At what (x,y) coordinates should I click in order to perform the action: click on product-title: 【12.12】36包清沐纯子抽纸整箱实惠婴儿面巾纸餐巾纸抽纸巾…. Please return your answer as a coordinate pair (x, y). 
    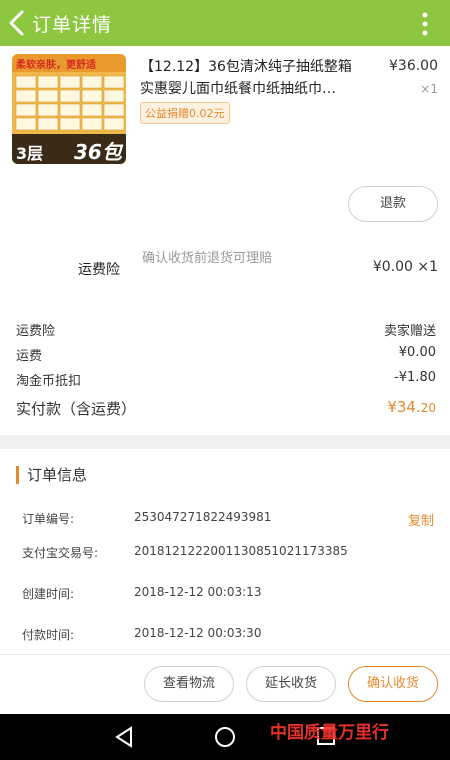
    Looking at the image, I should click on (251, 78).